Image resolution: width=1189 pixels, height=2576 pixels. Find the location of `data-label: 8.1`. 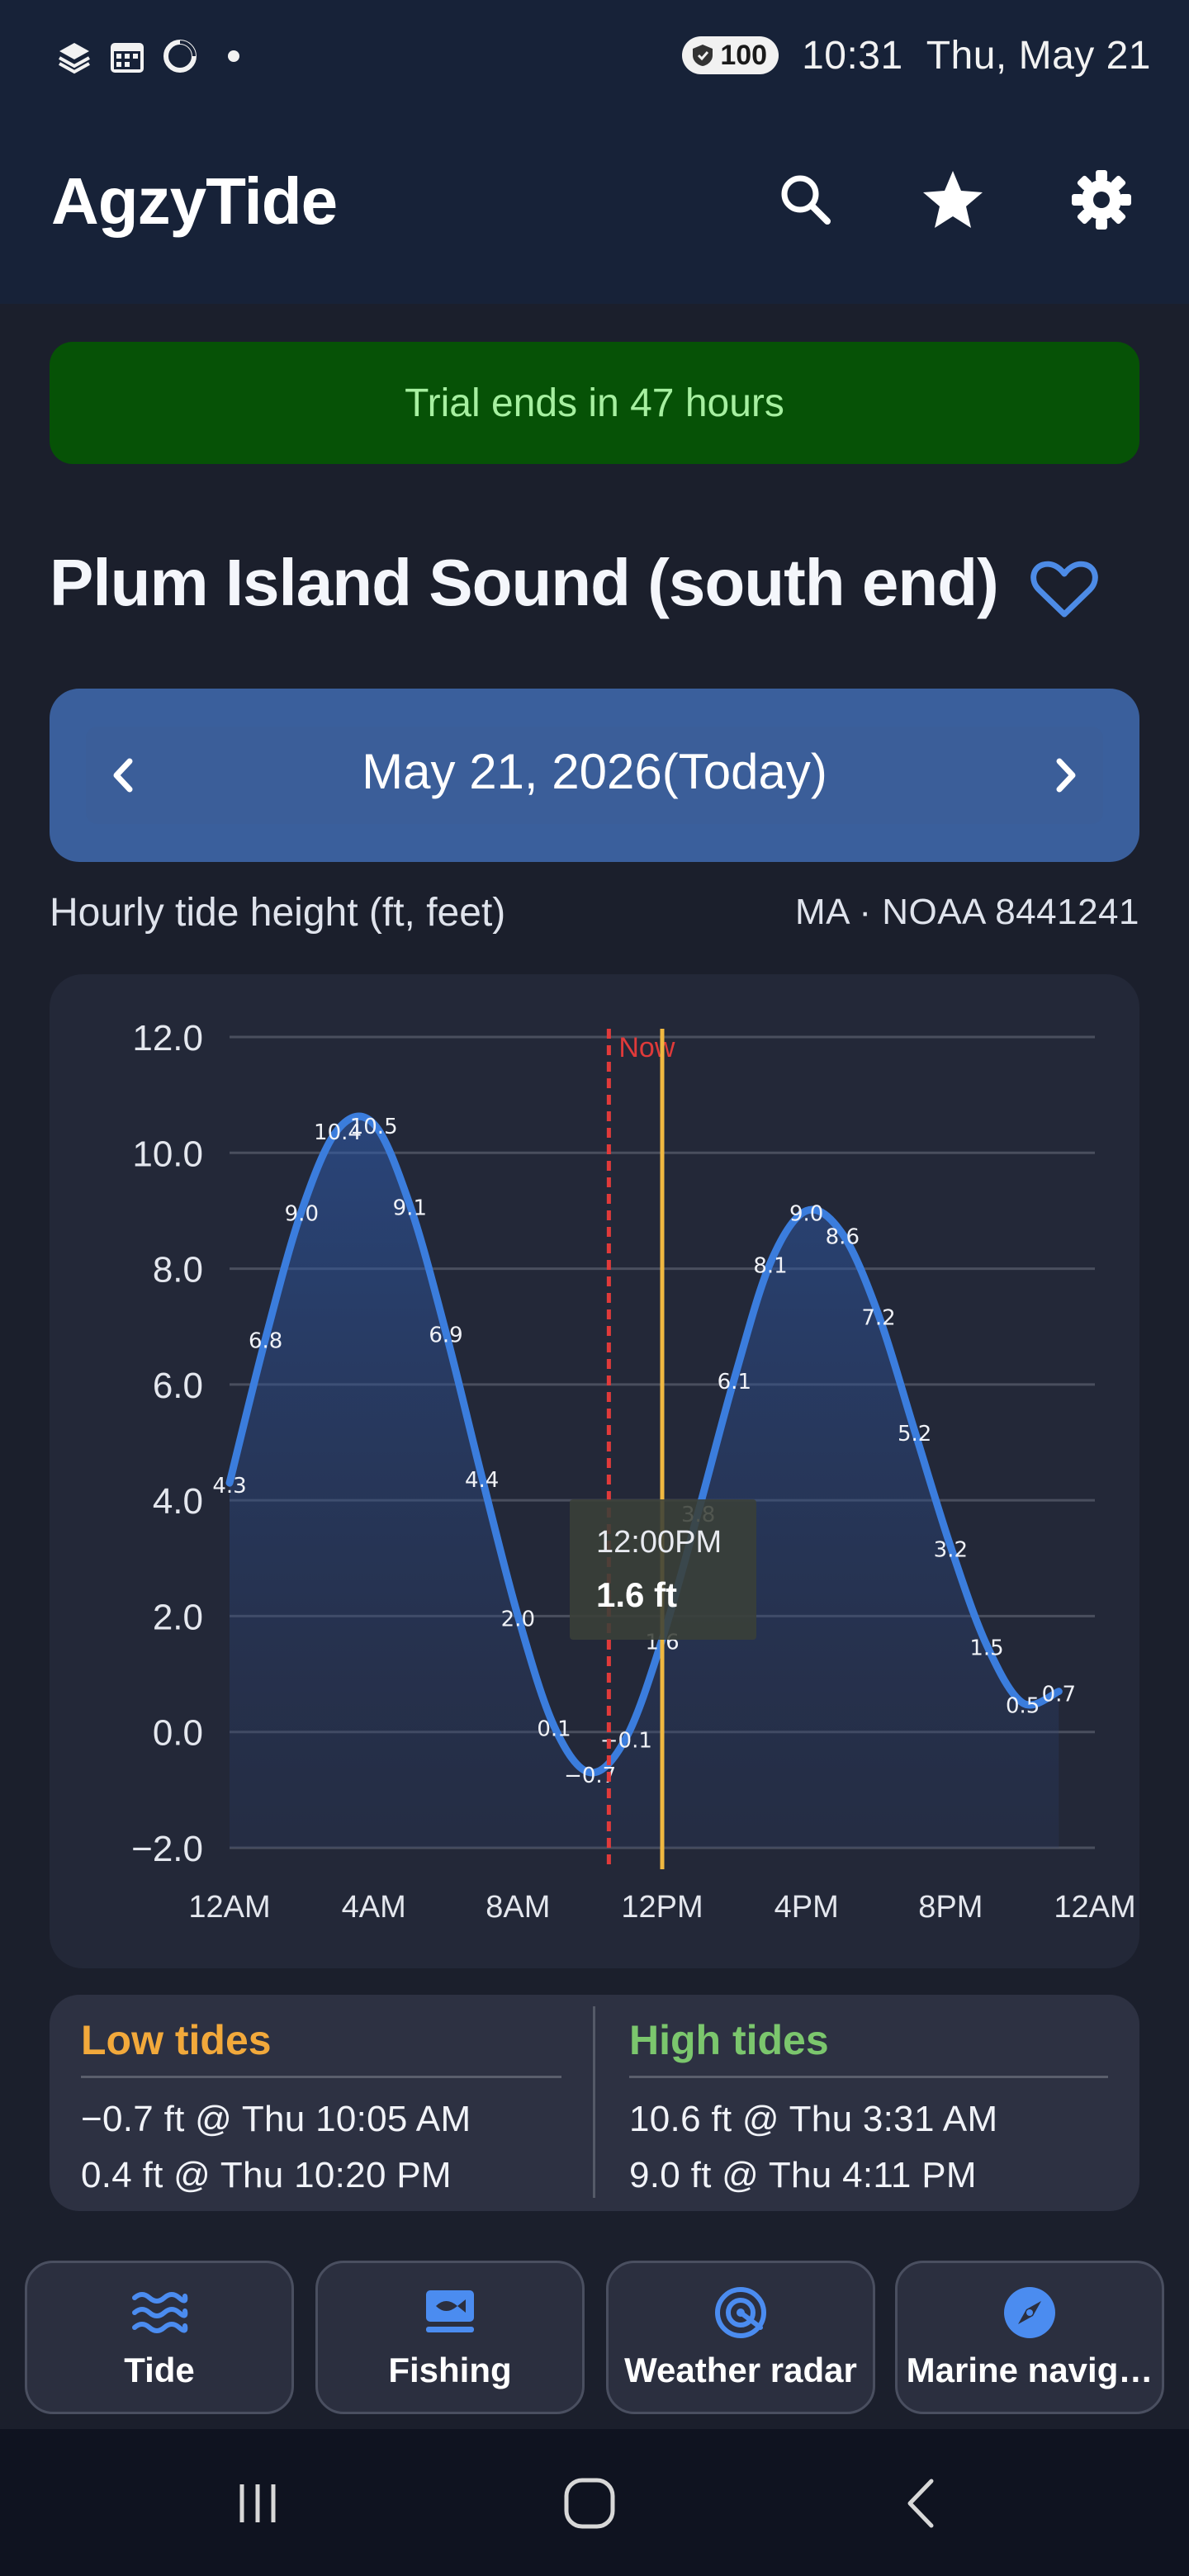

data-label: 8.1 is located at coordinates (770, 1266).